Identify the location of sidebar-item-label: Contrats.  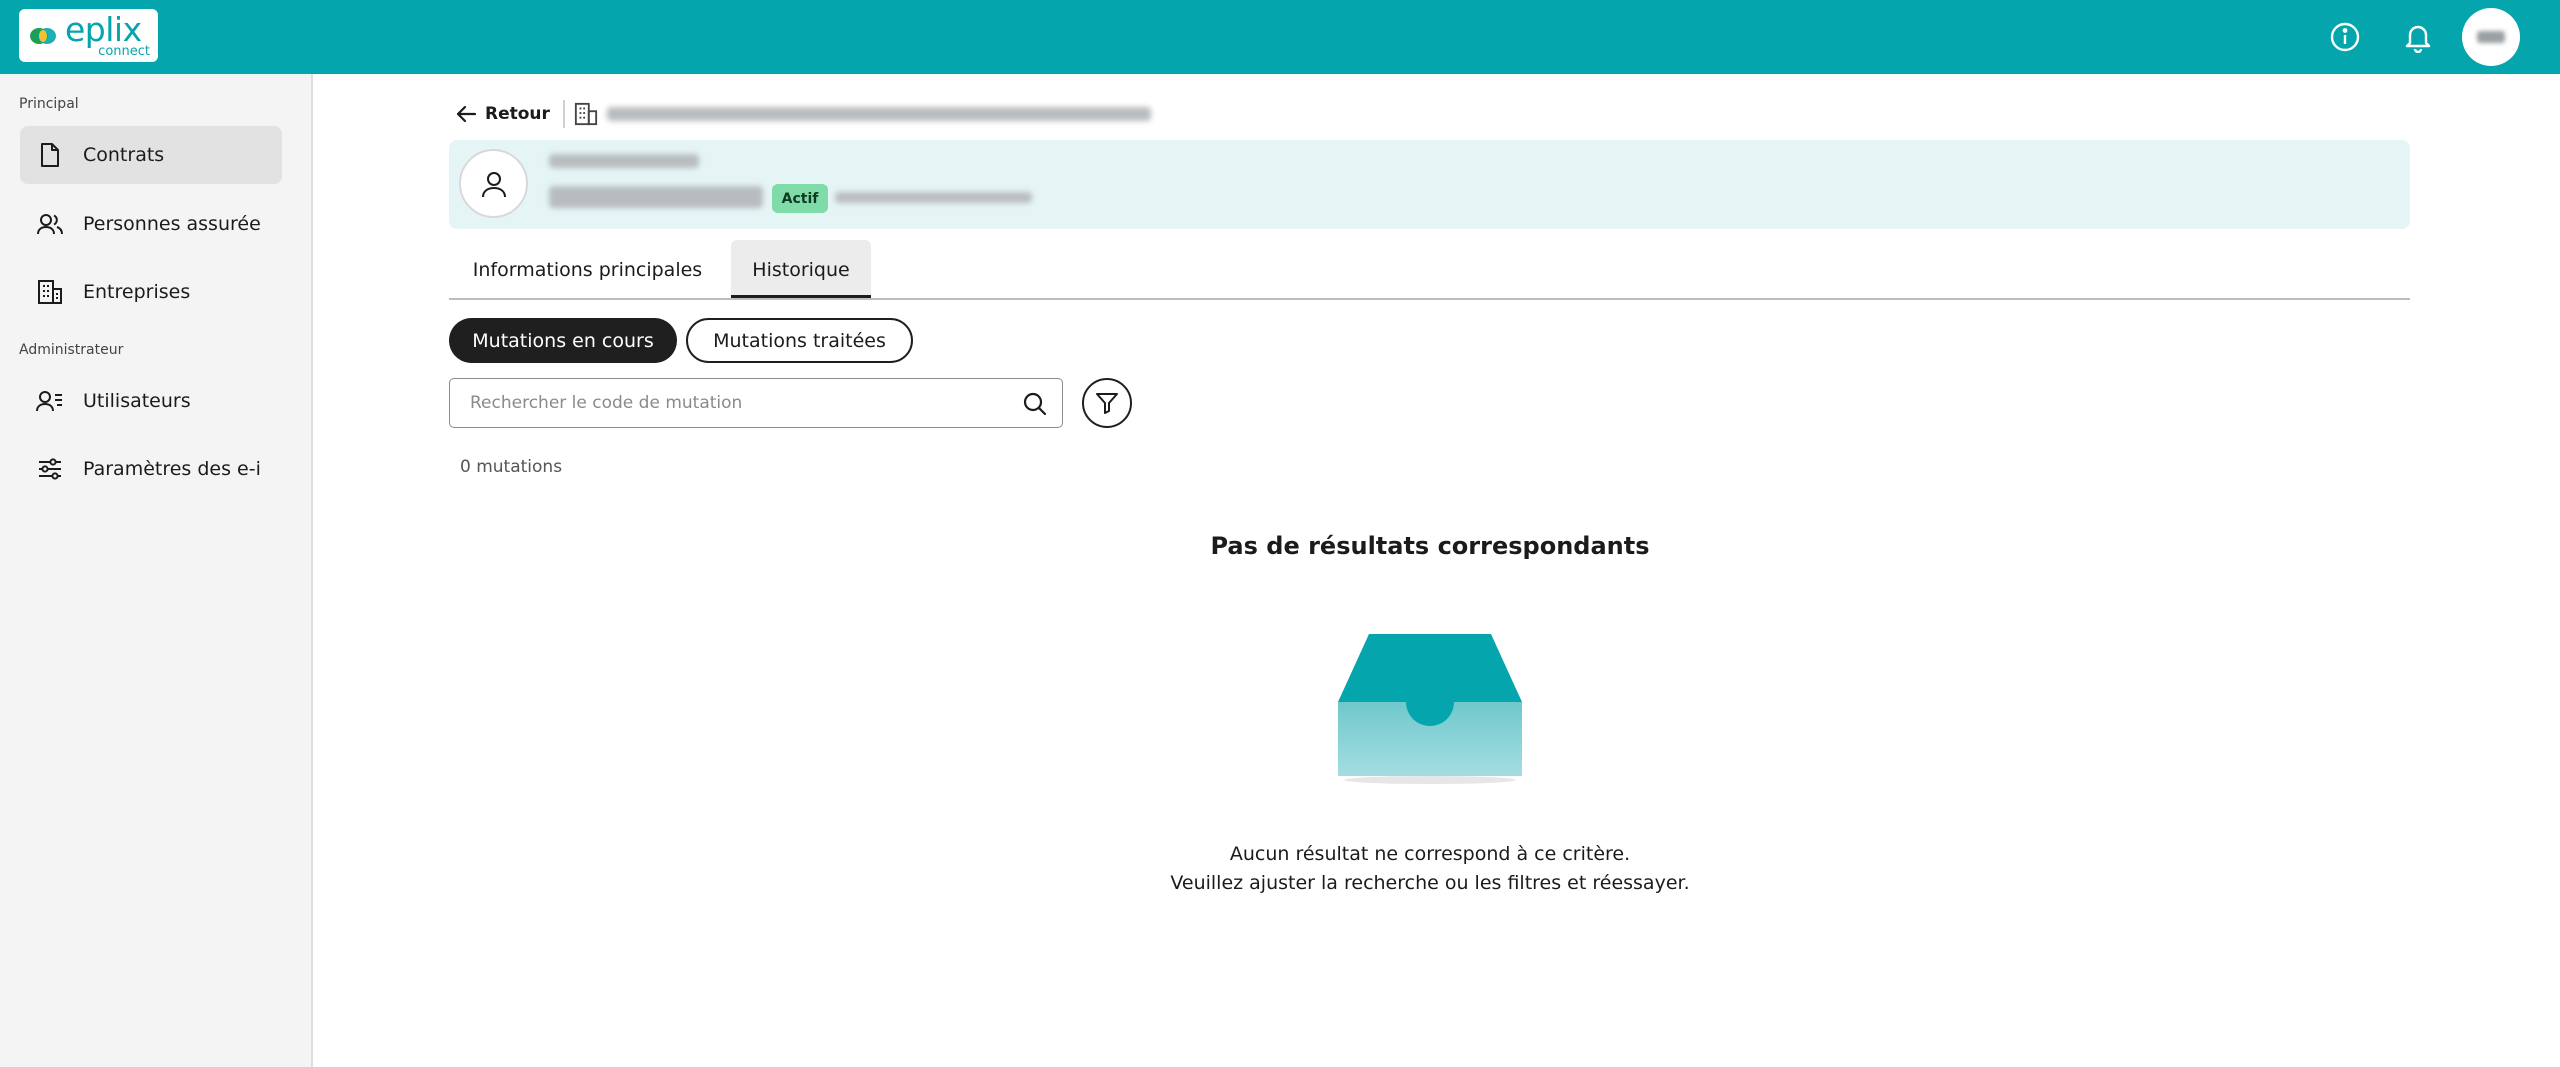
(124, 155).